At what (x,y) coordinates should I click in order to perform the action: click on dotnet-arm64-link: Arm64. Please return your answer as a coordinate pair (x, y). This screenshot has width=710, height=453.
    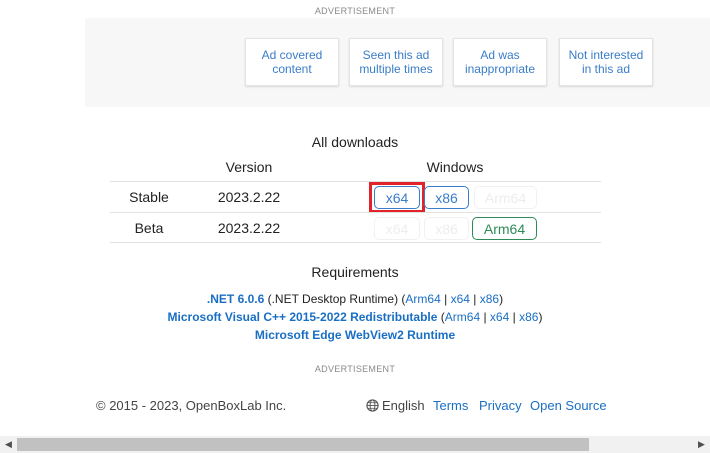
    Looking at the image, I should click on (422, 299).